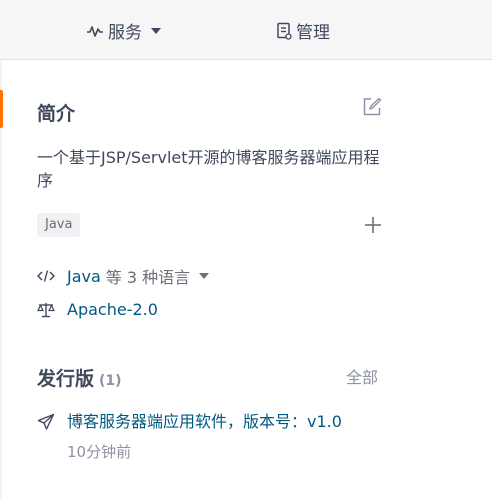 This screenshot has height=499, width=492. Describe the element at coordinates (99, 452) in the screenshot. I see `release-time: 10分钟前` at that location.